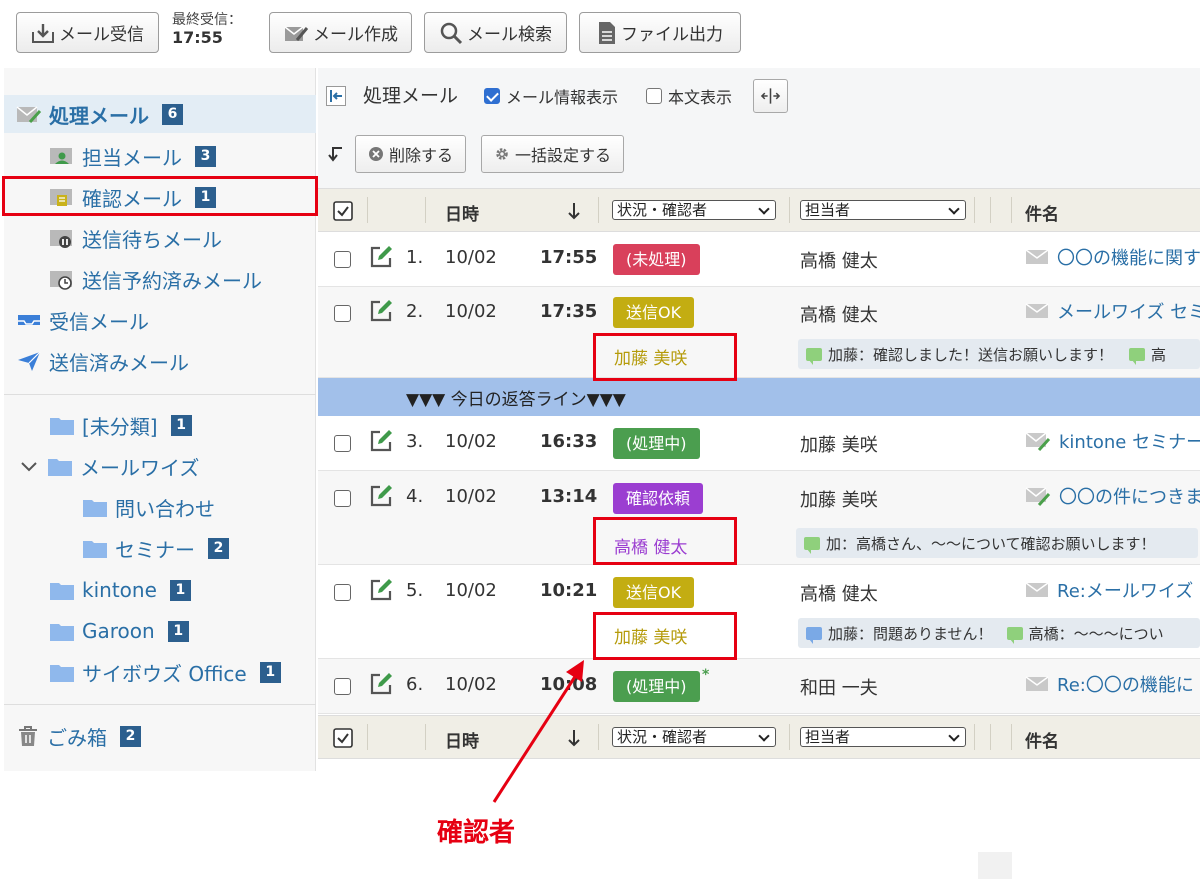 Image resolution: width=1200 pixels, height=879 pixels. Describe the element at coordinates (502, 154) in the screenshot. I see `gear-icon` at that location.